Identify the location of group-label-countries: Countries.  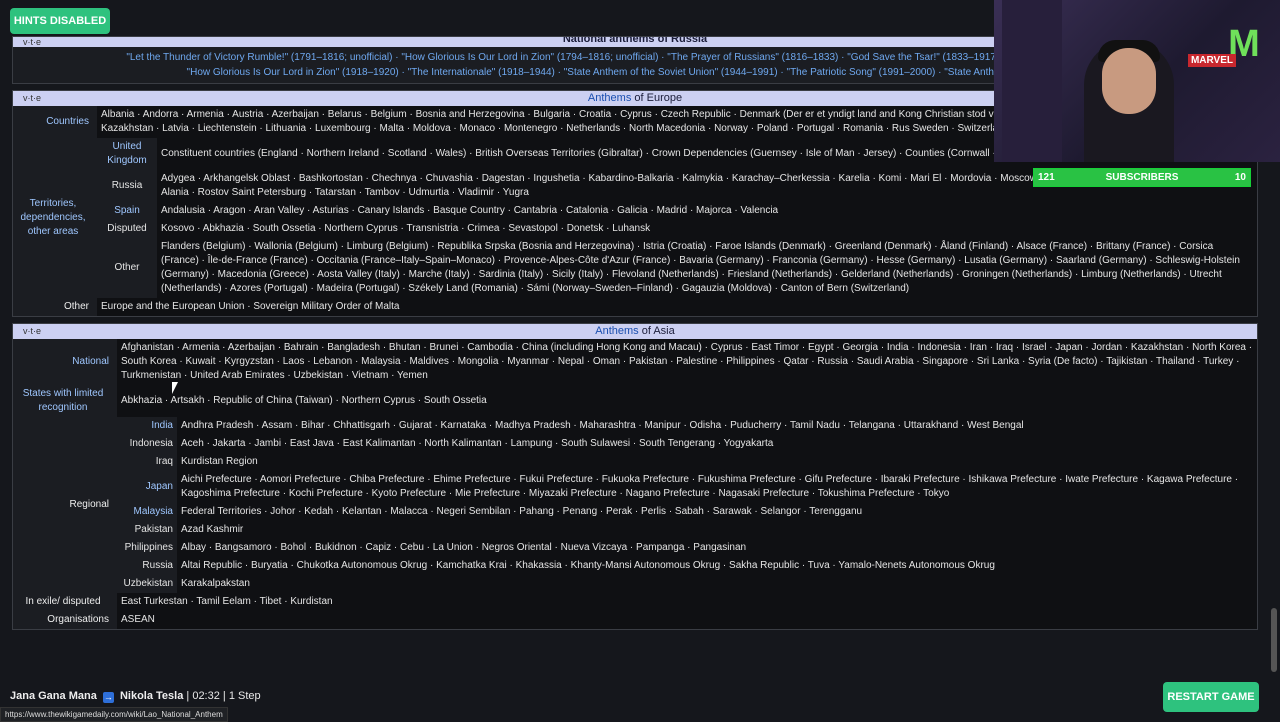
(55, 122).